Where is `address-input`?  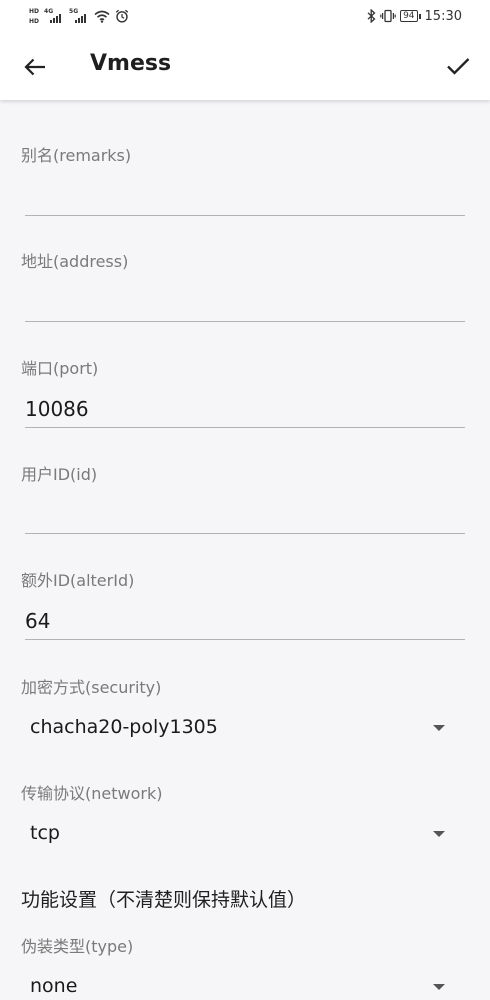 address-input is located at coordinates (245, 304).